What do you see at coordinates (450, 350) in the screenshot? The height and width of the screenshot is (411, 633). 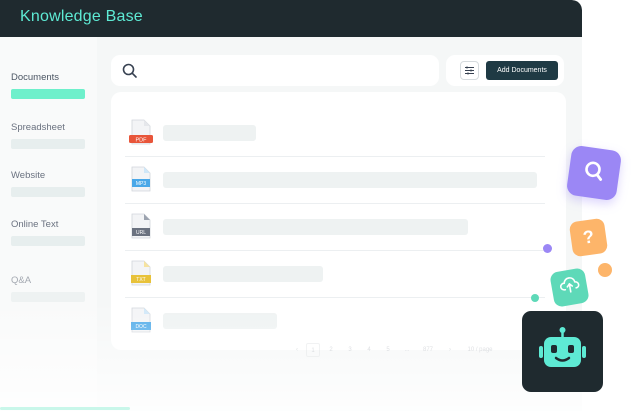 I see `next-page-icon: ›` at bounding box center [450, 350].